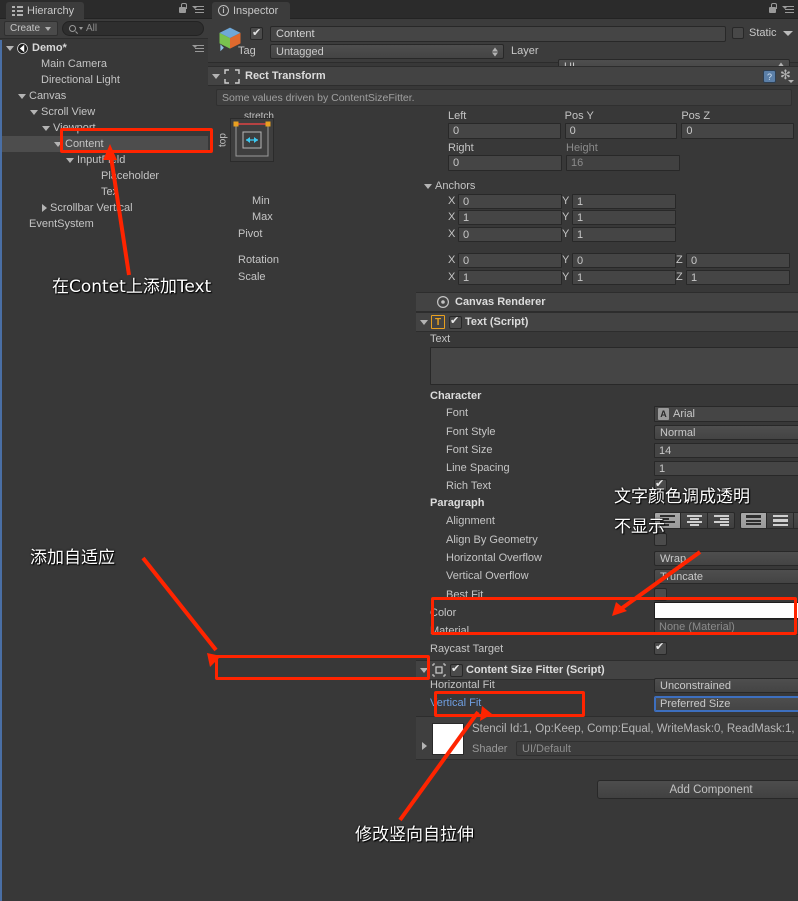  Describe the element at coordinates (130, 176) in the screenshot. I see `hierarchy-item-label: Placeholder` at that location.